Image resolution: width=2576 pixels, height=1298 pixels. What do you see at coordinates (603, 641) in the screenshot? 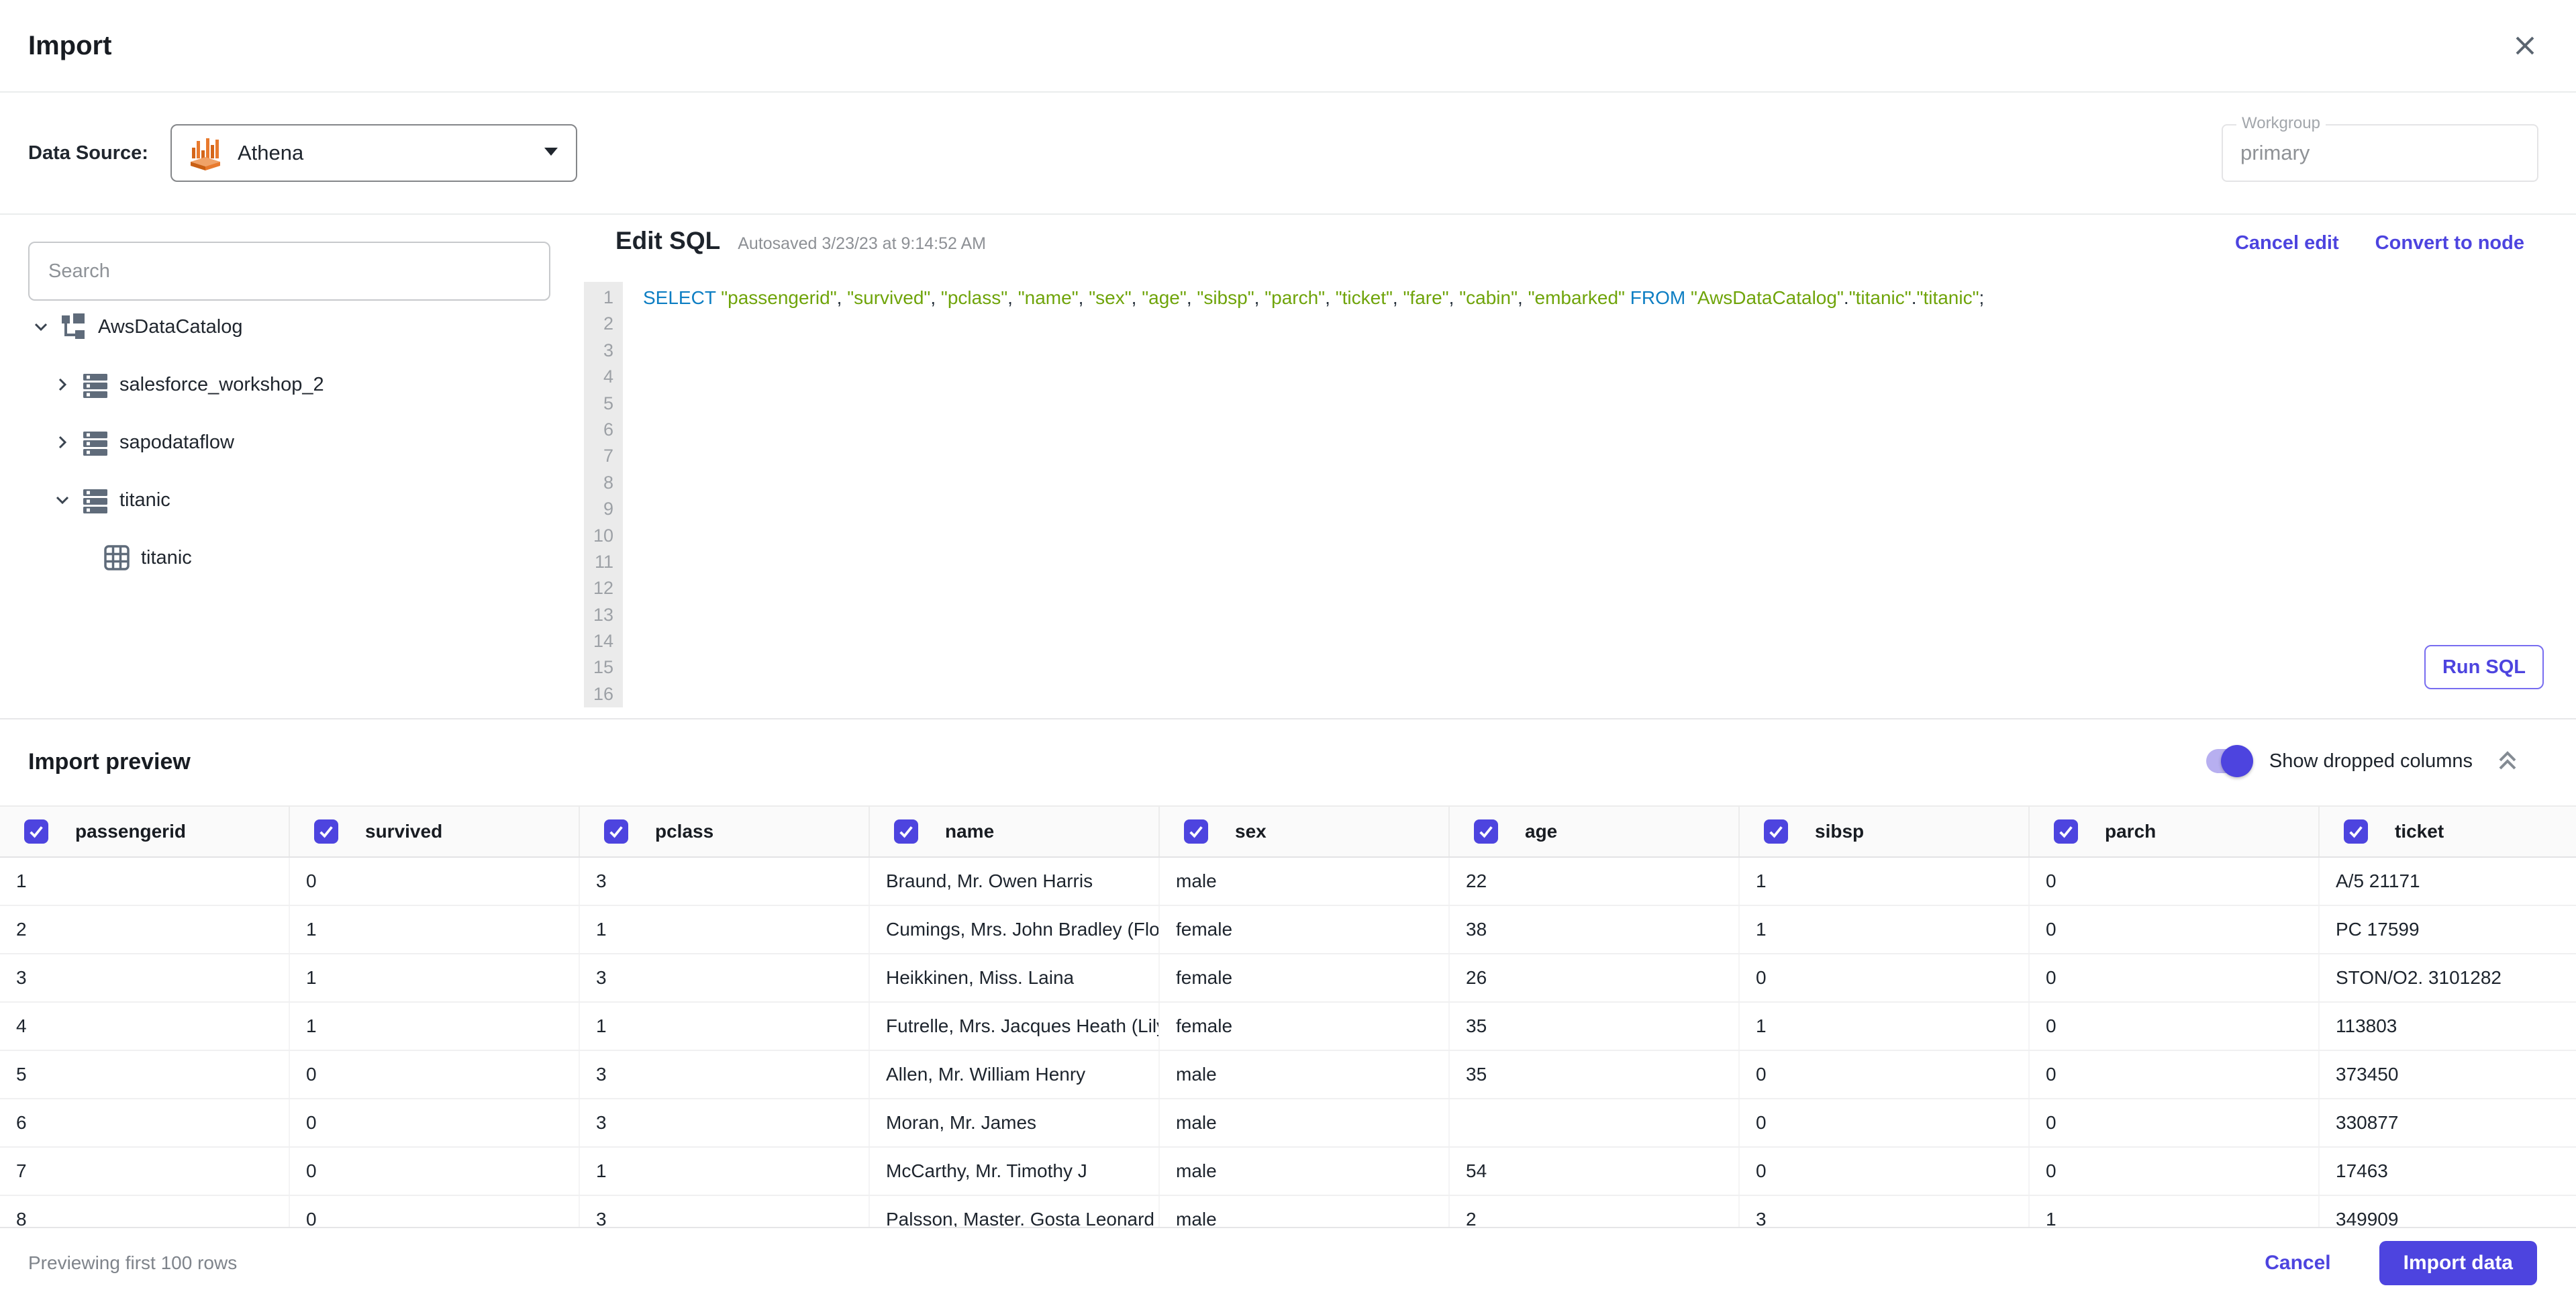
I see `line-number: 14` at bounding box center [603, 641].